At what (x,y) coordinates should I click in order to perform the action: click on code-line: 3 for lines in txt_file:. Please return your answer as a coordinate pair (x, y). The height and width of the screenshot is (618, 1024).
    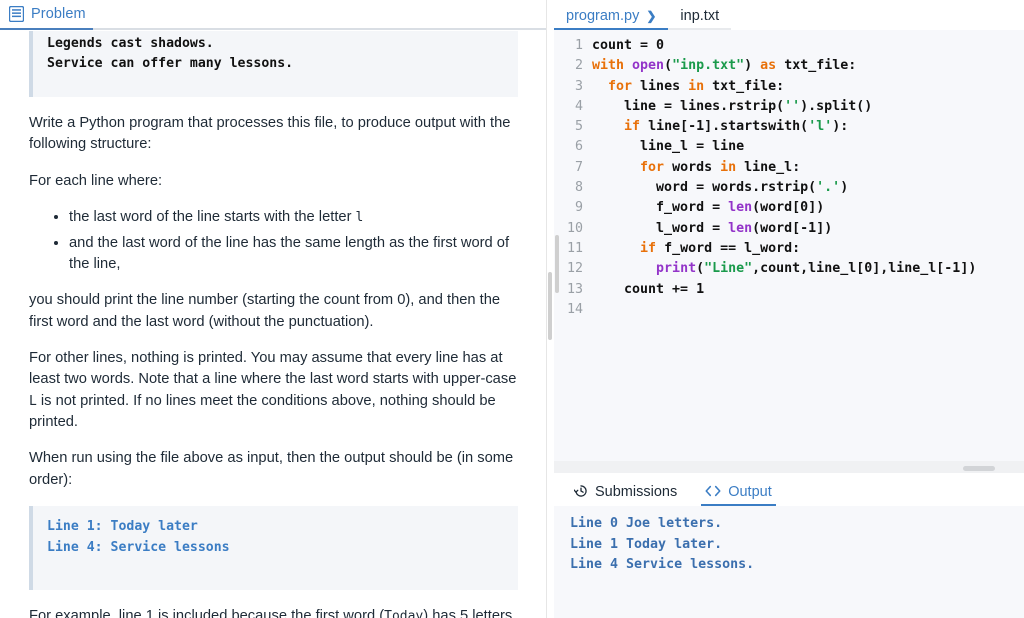
    Looking at the image, I should click on (789, 87).